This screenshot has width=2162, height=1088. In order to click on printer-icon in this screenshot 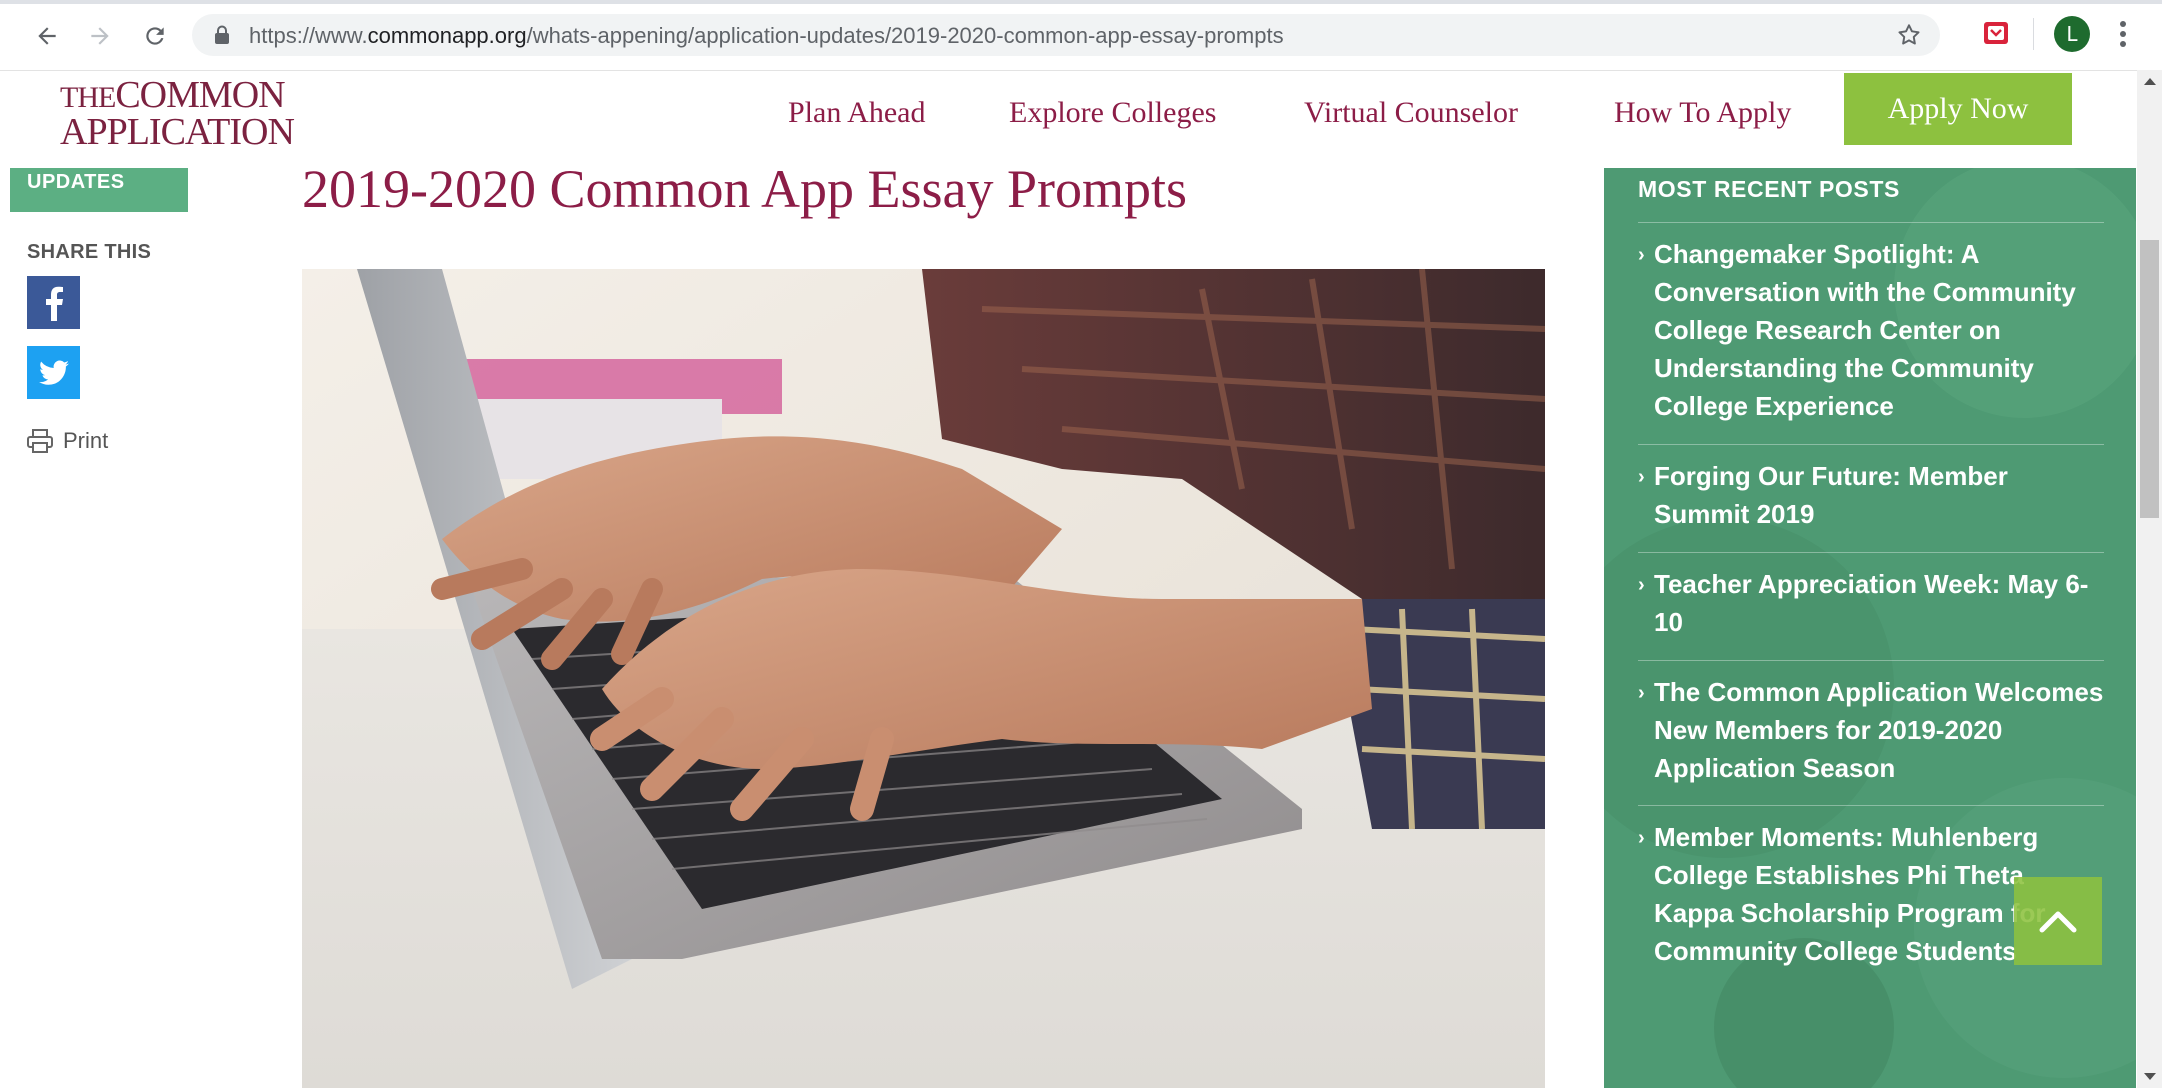, I will do `click(40, 441)`.